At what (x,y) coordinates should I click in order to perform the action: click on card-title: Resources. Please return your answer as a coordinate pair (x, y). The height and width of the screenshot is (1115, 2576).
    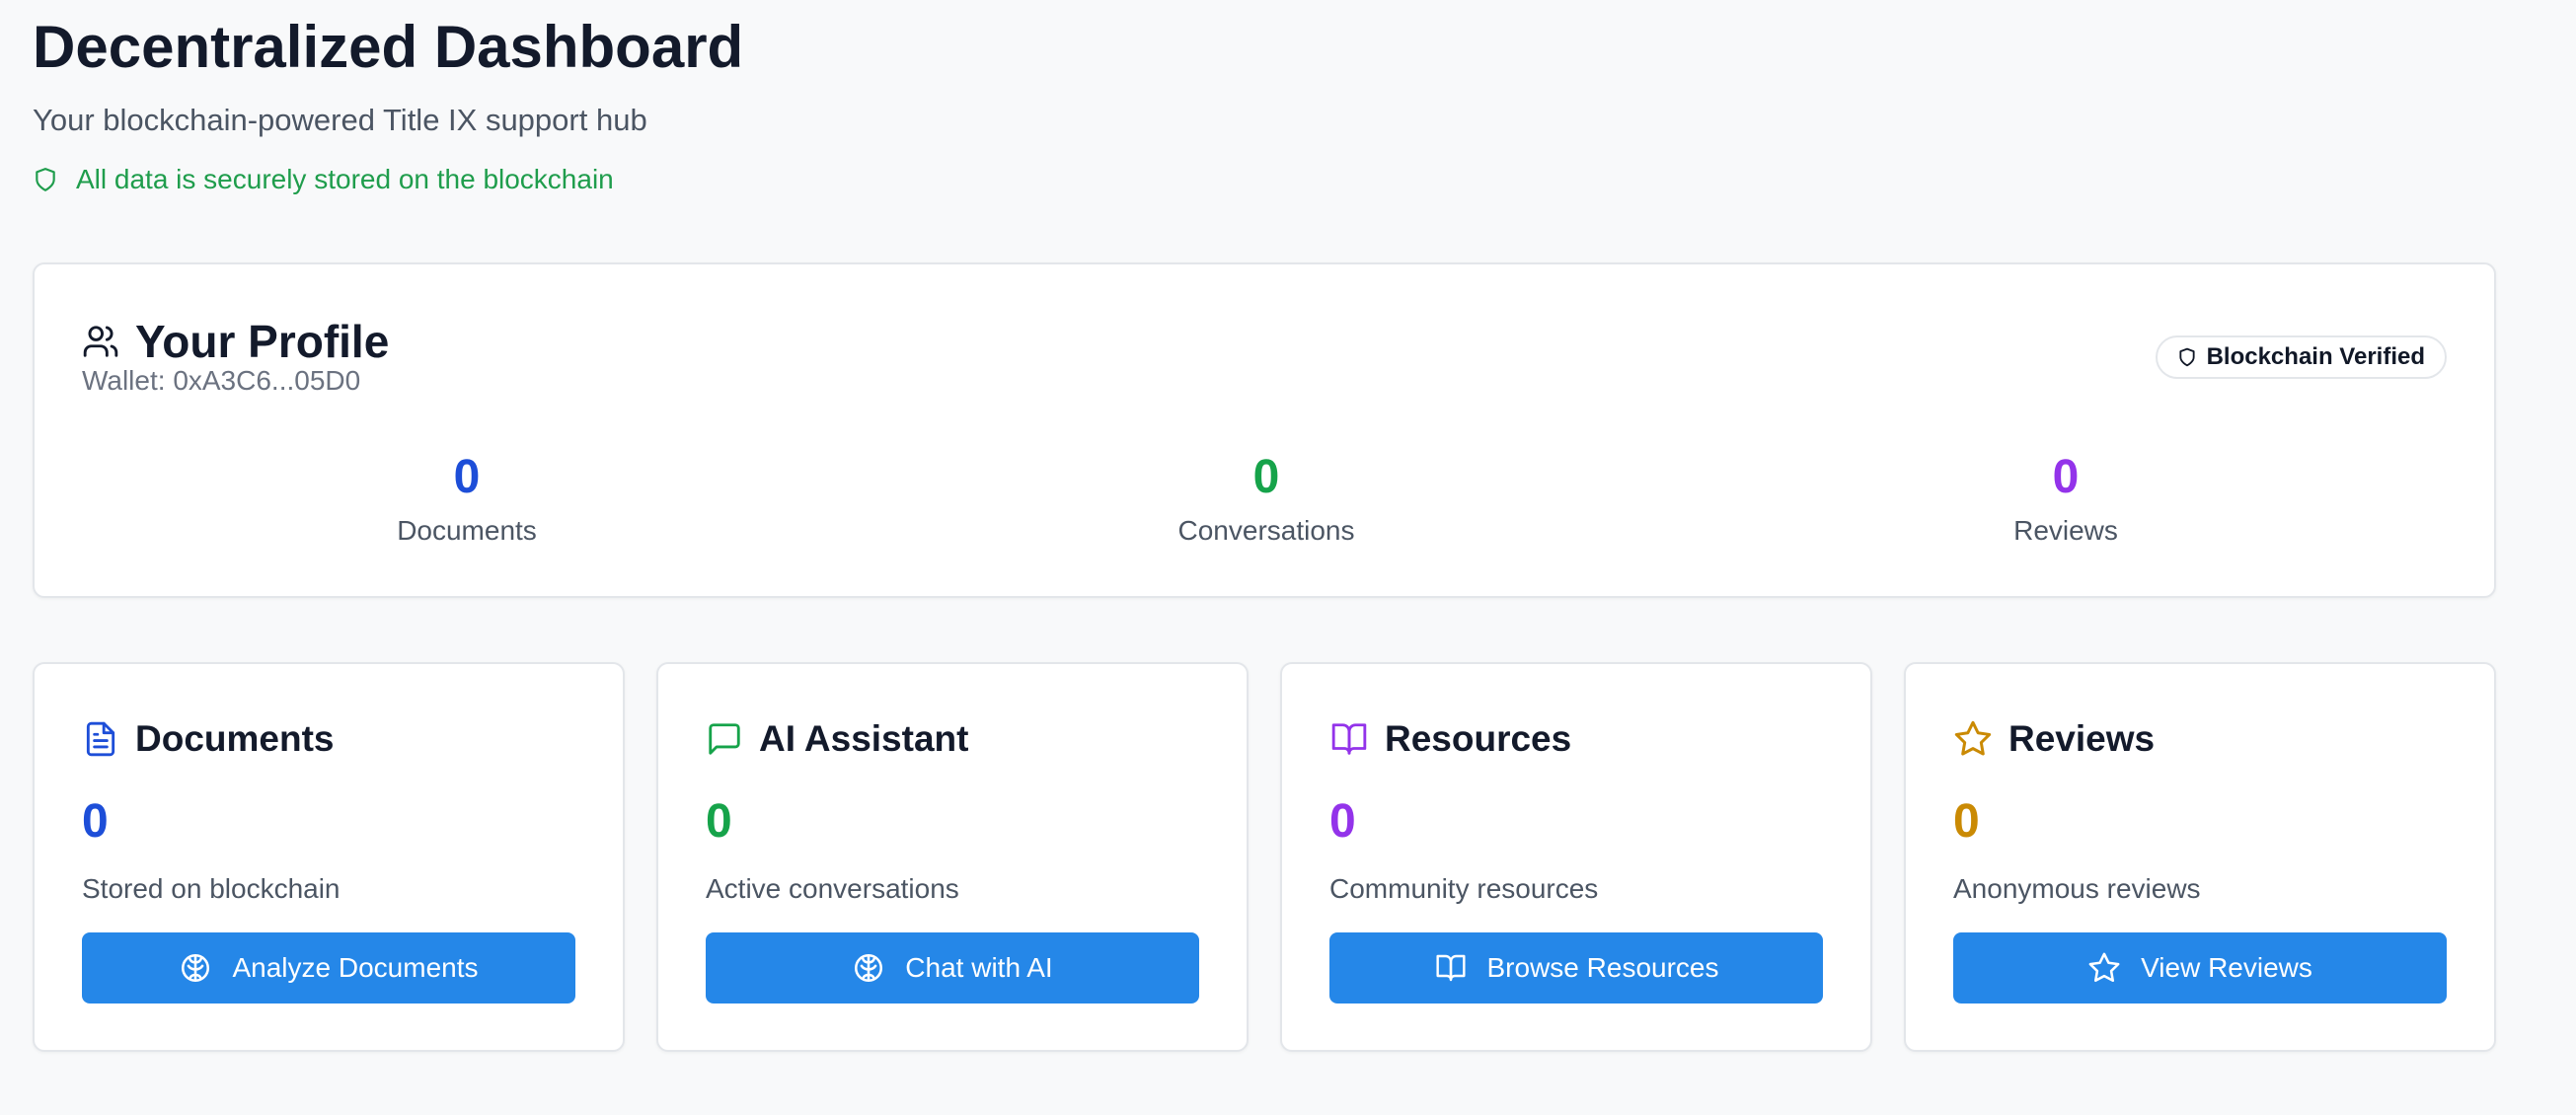
    Looking at the image, I should click on (1478, 738).